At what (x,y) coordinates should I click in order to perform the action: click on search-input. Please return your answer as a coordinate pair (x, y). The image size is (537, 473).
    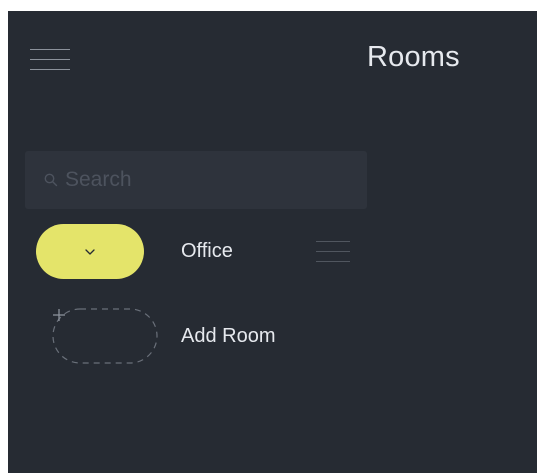
    Looking at the image, I should click on (205, 180).